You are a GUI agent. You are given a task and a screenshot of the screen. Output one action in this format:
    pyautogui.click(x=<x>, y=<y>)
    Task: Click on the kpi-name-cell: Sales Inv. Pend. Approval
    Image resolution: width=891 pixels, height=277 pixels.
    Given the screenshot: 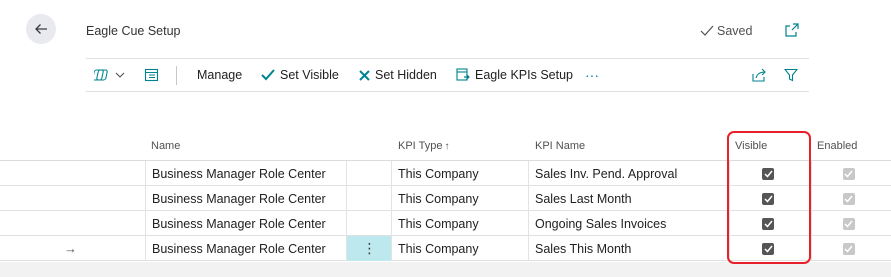 What is the action you would take?
    pyautogui.click(x=629, y=173)
    